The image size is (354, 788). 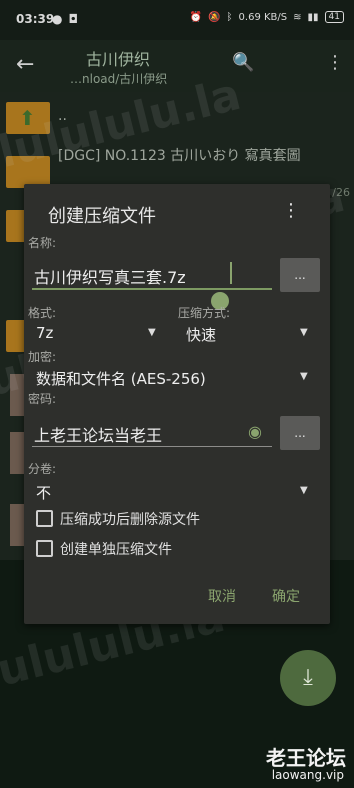 I want to click on app-bar: ← 古川伊织 …nload/古川伊织 🔍 ⋮, so click(x=177, y=66).